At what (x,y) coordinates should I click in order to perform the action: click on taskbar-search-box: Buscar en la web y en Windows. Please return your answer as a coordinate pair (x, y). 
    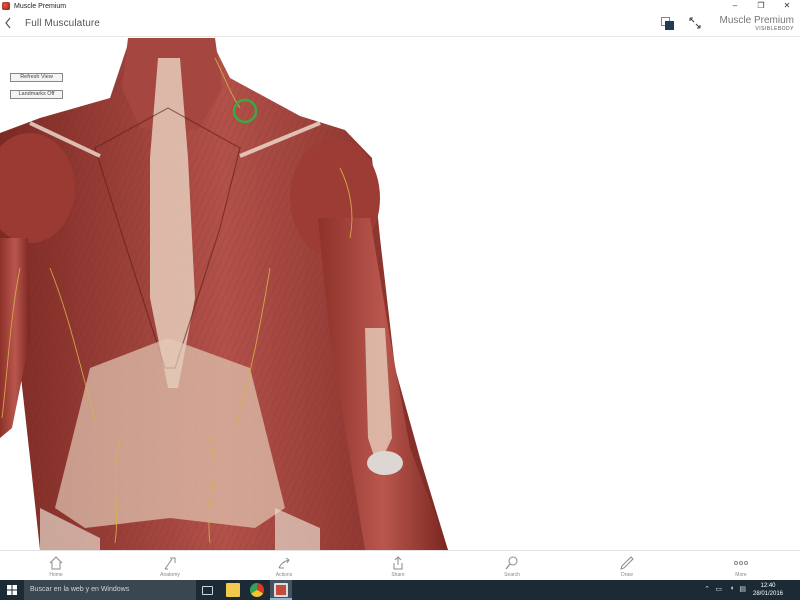
    Looking at the image, I should click on (110, 590).